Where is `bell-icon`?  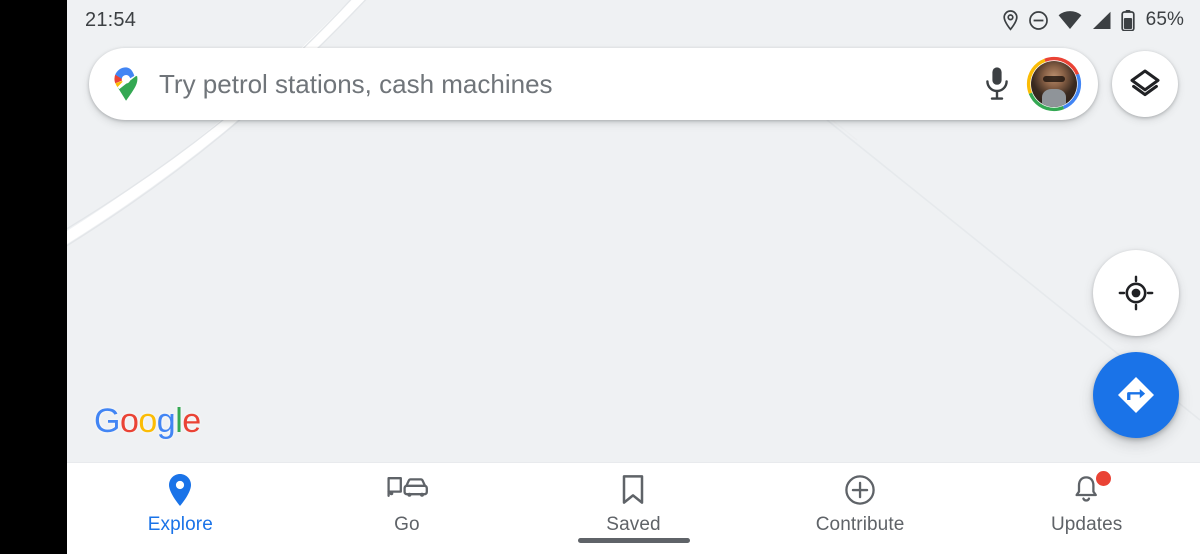 bell-icon is located at coordinates (1091, 489).